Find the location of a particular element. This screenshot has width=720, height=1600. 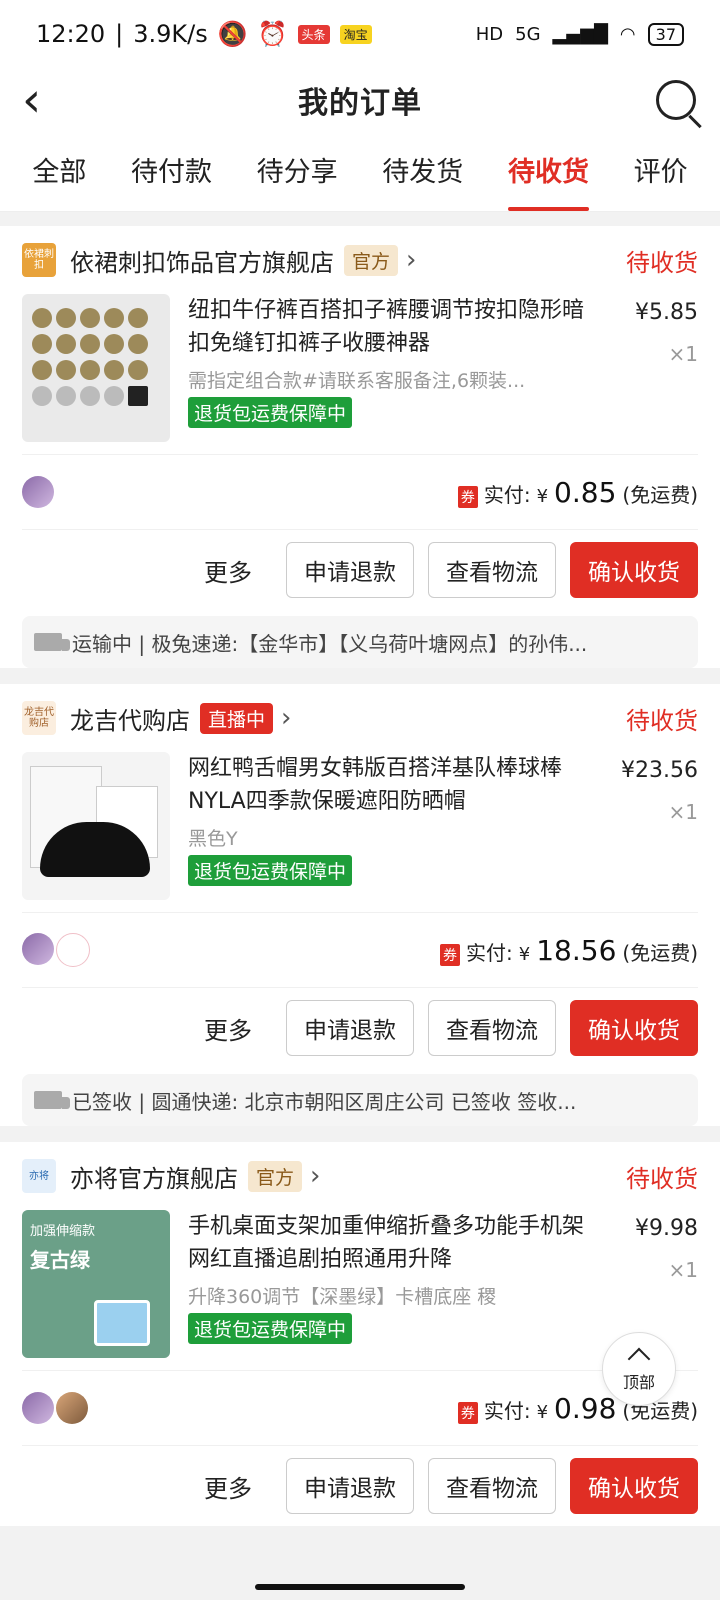

product-price: ¥23.56 is located at coordinates (659, 770).